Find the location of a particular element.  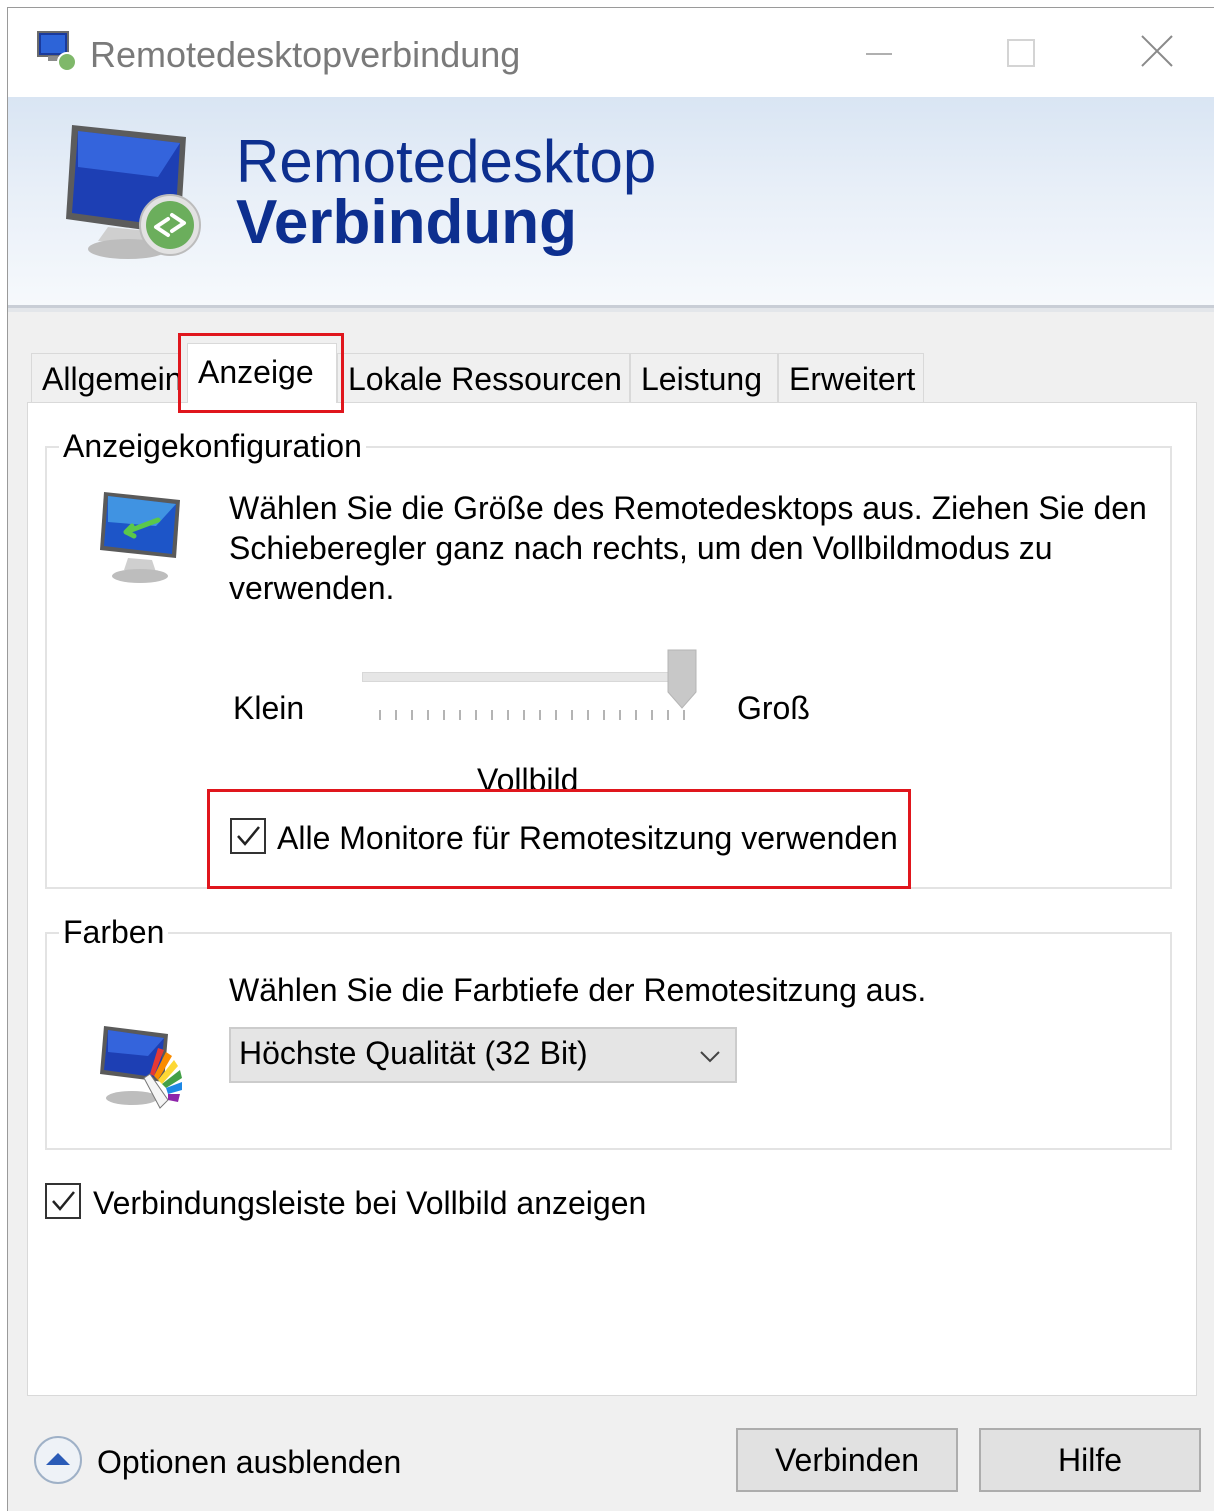

maximize-icon is located at coordinates (1019, 51).